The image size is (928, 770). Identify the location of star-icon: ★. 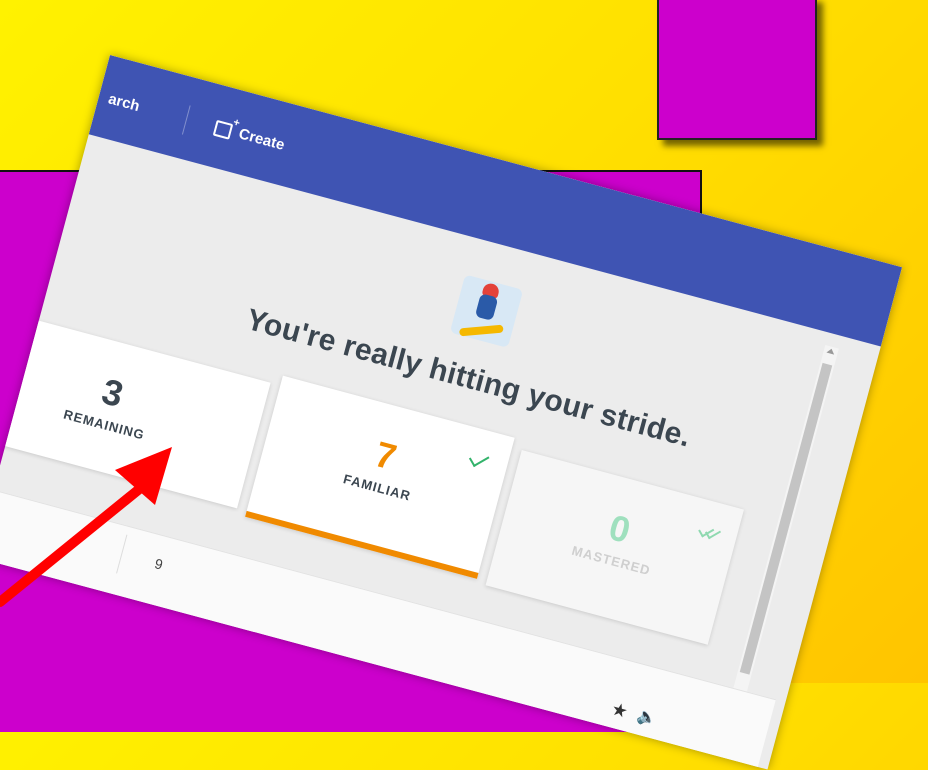
(619, 711).